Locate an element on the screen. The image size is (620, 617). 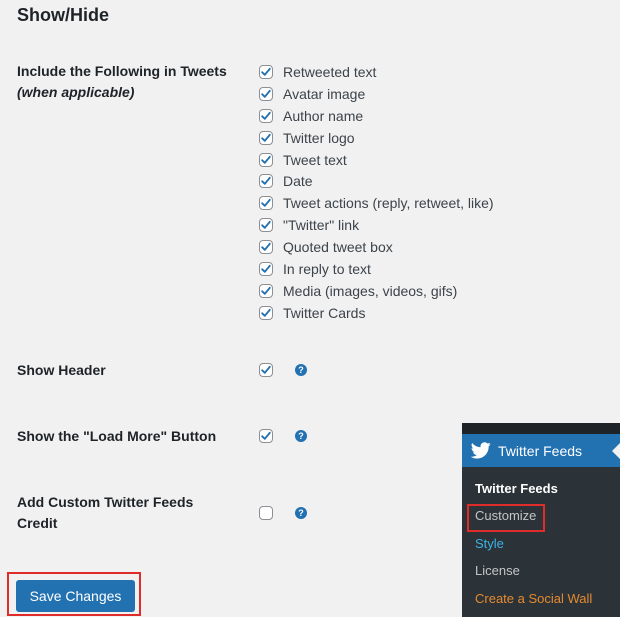
include-option: Media (images, videos, gifs) is located at coordinates (376, 291).